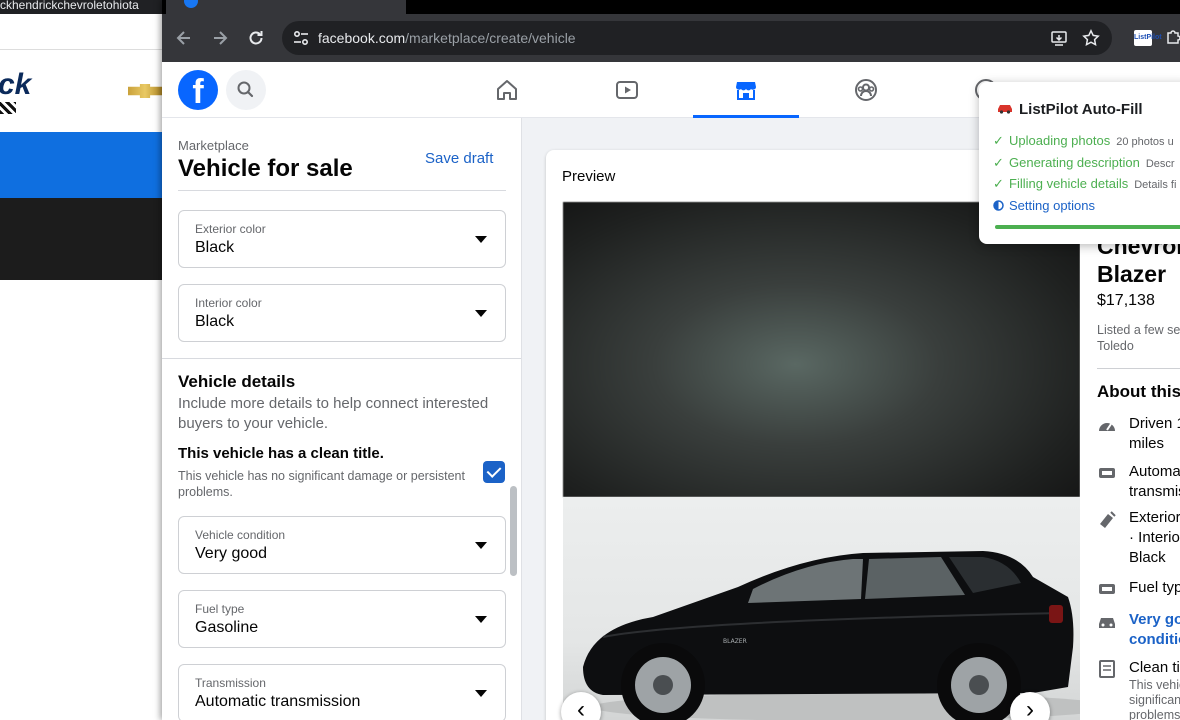 This screenshot has width=1180, height=720. What do you see at coordinates (1147, 557) in the screenshot?
I see `detail-line: Black` at bounding box center [1147, 557].